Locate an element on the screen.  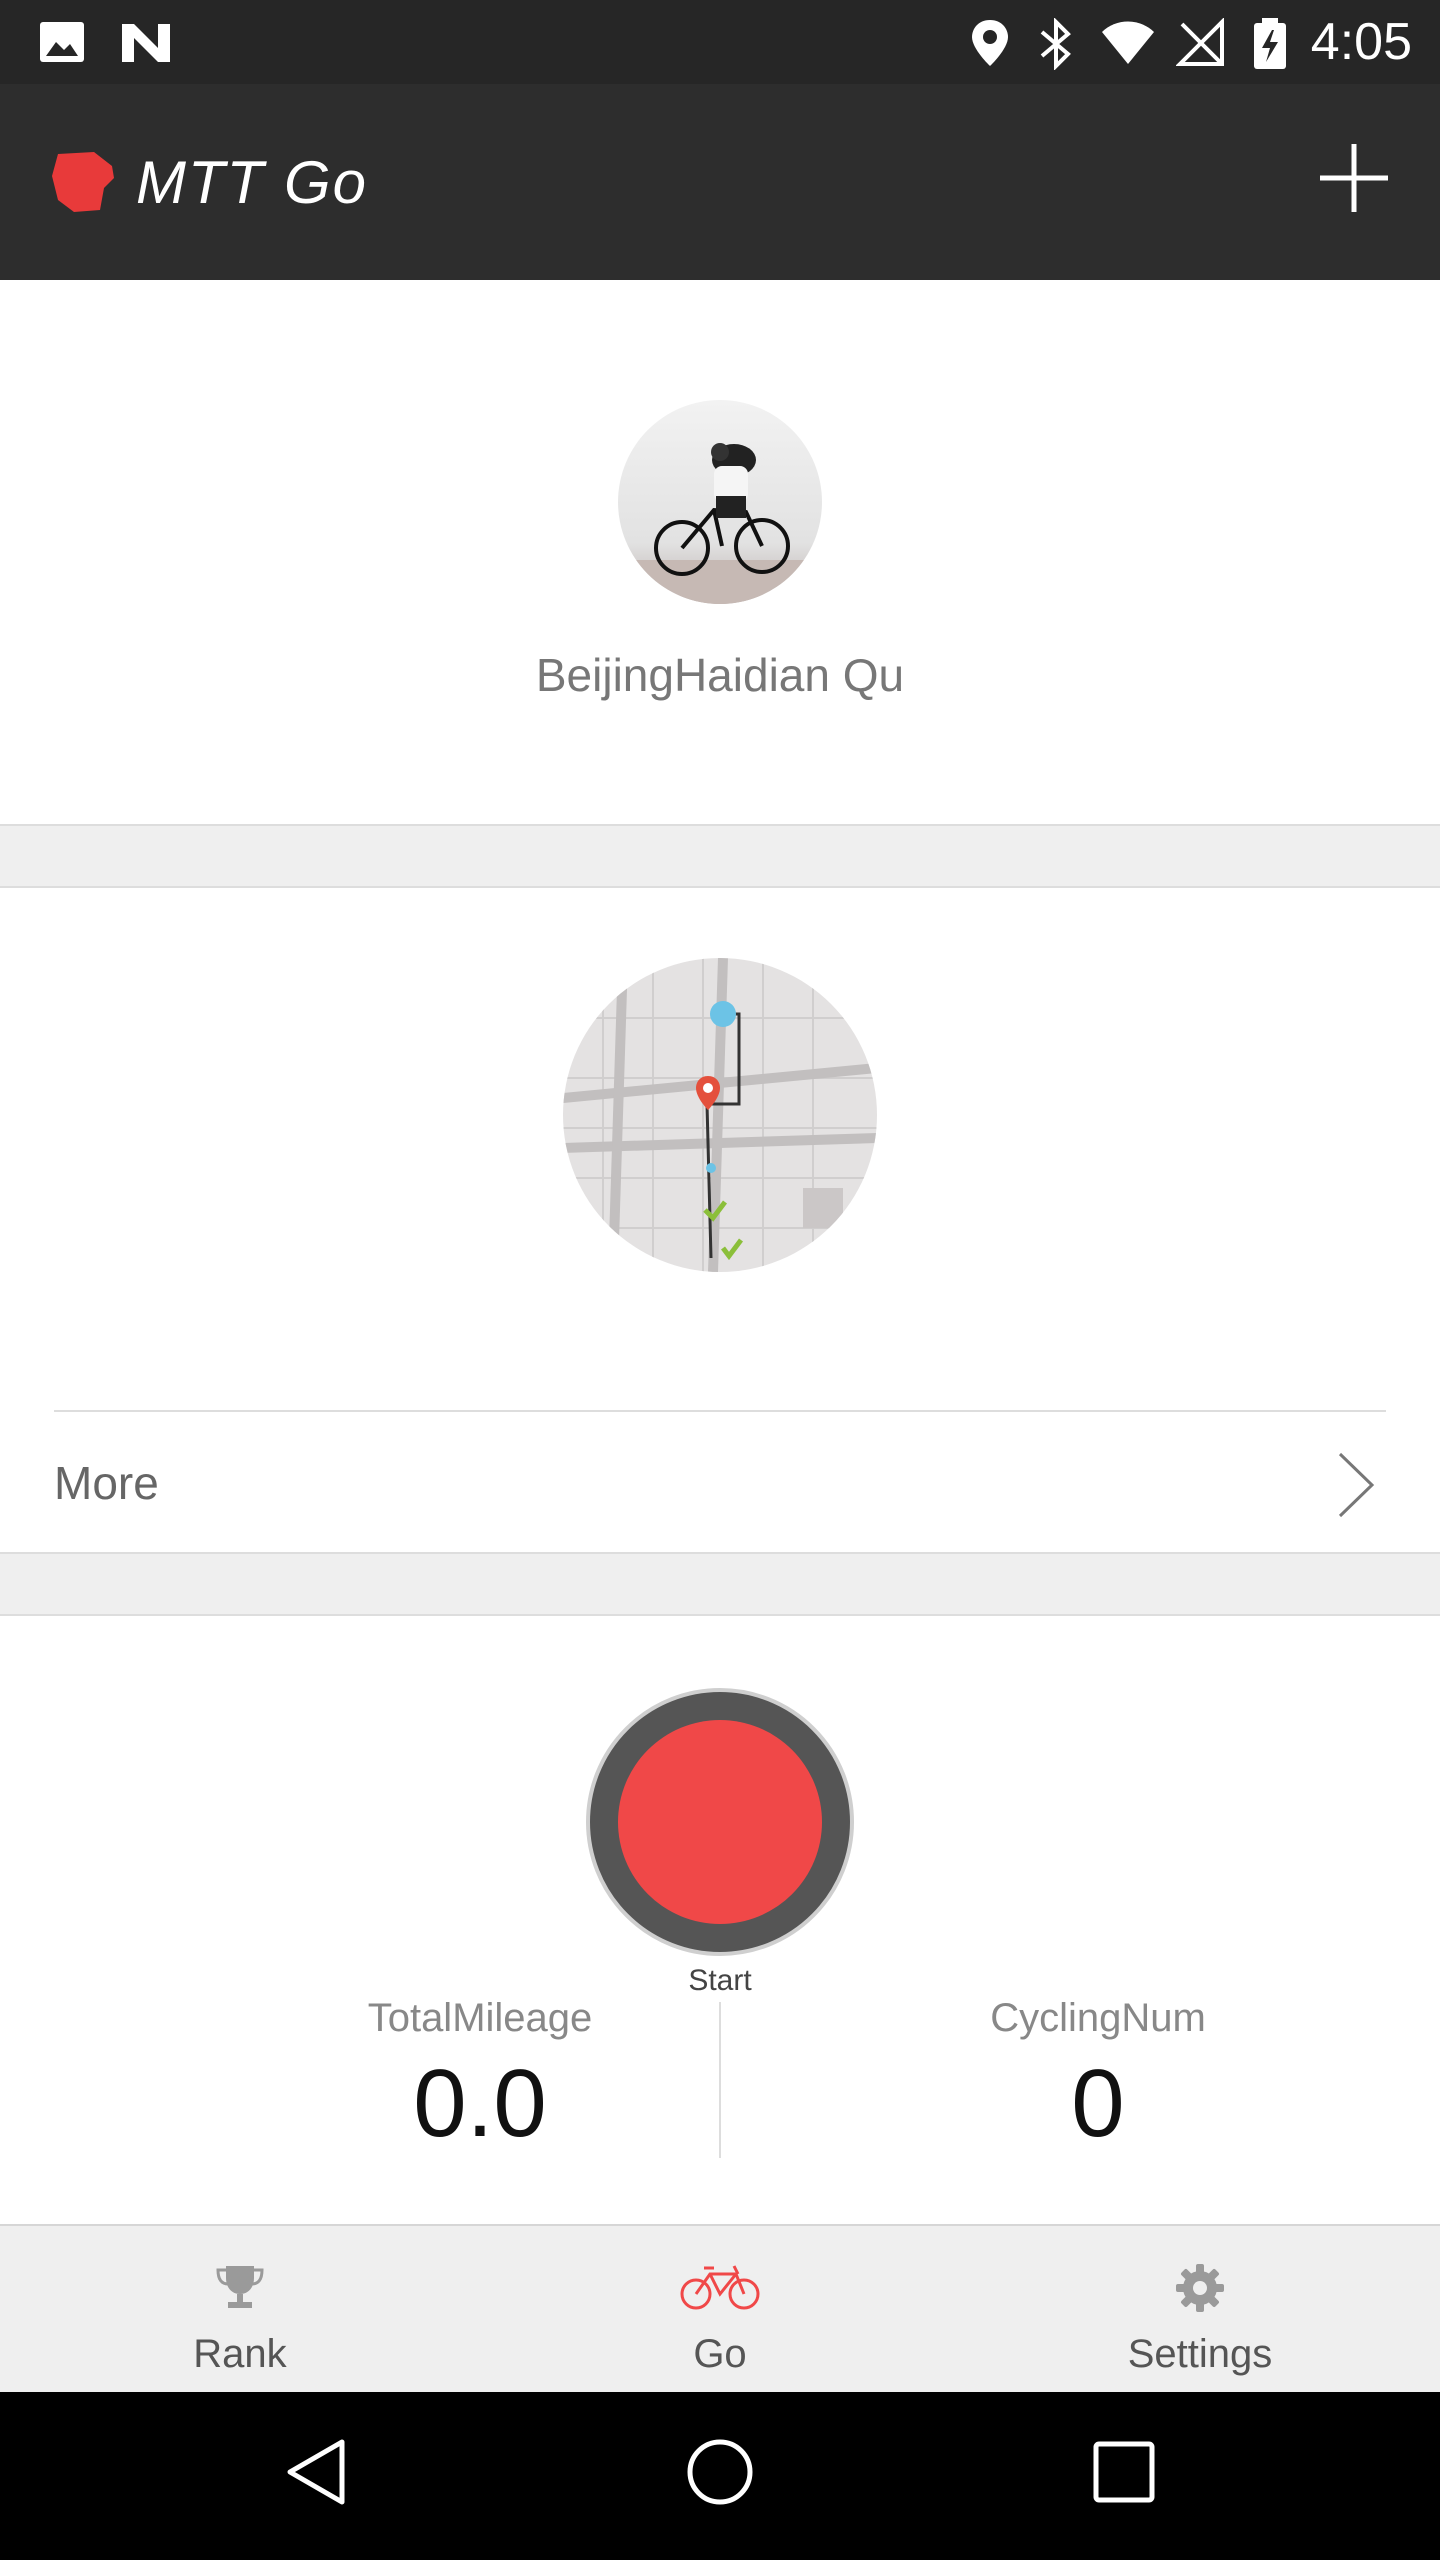
bottom-nav: Rank Go Settings is located at coordinates (720, 2308).